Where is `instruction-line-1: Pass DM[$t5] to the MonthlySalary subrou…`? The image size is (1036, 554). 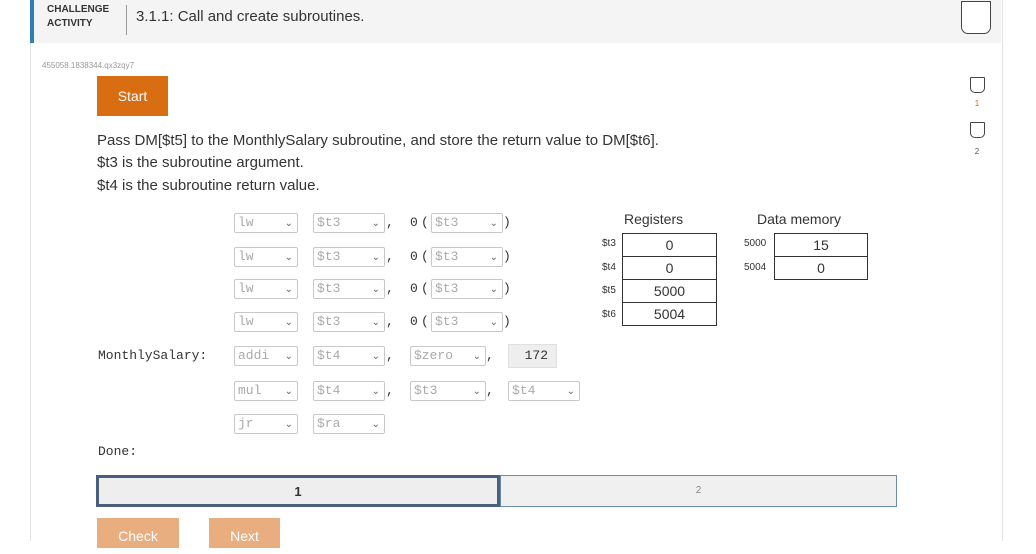 instruction-line-1: Pass DM[$t5] to the MonthlySalary subrou… is located at coordinates (378, 140).